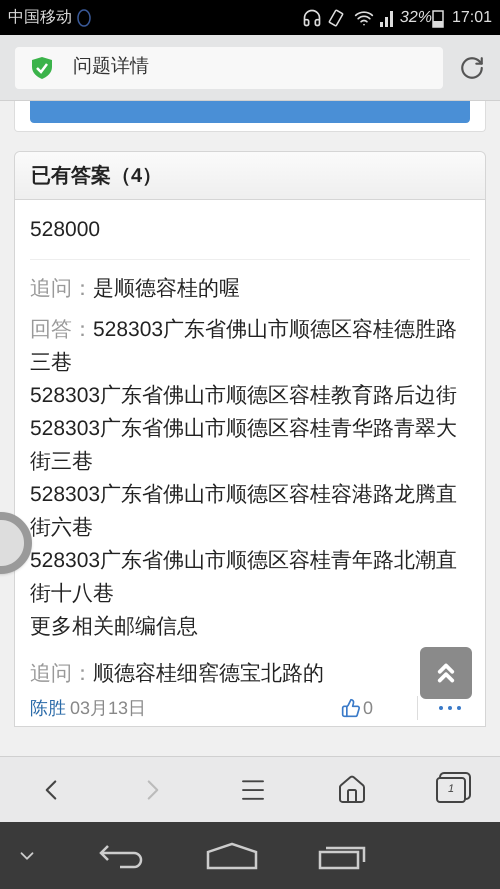 This screenshot has height=889, width=500. What do you see at coordinates (472, 18) in the screenshot?
I see `clock: 17:01` at bounding box center [472, 18].